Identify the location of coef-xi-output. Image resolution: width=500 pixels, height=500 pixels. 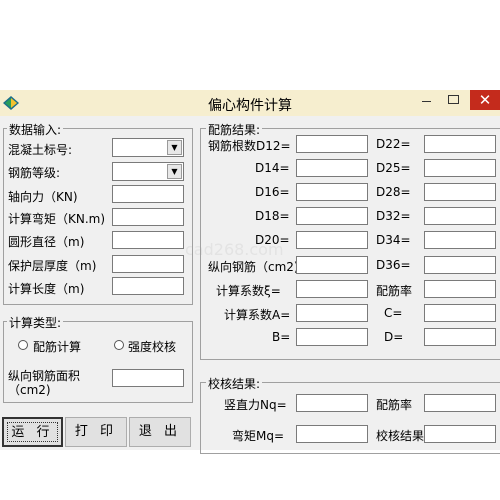
(332, 289).